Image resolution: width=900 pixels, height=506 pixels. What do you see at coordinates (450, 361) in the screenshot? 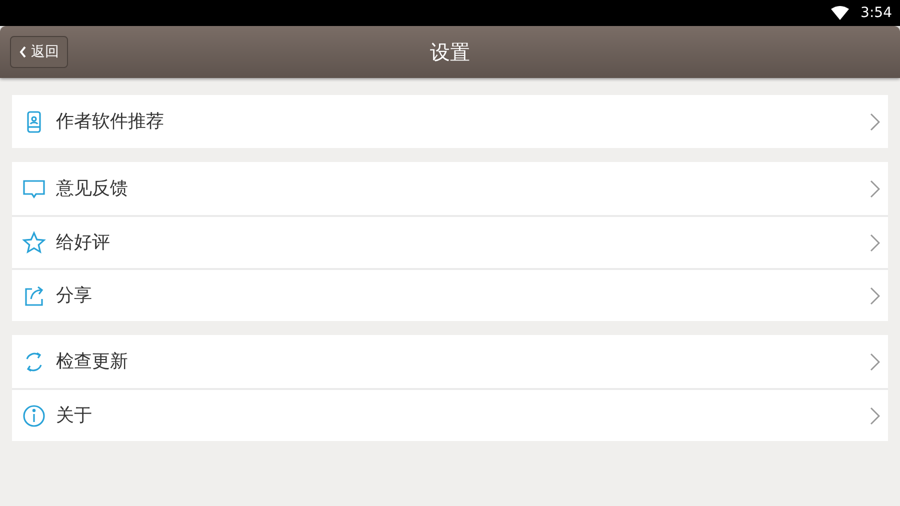
I see `settings-row: 检查更新` at bounding box center [450, 361].